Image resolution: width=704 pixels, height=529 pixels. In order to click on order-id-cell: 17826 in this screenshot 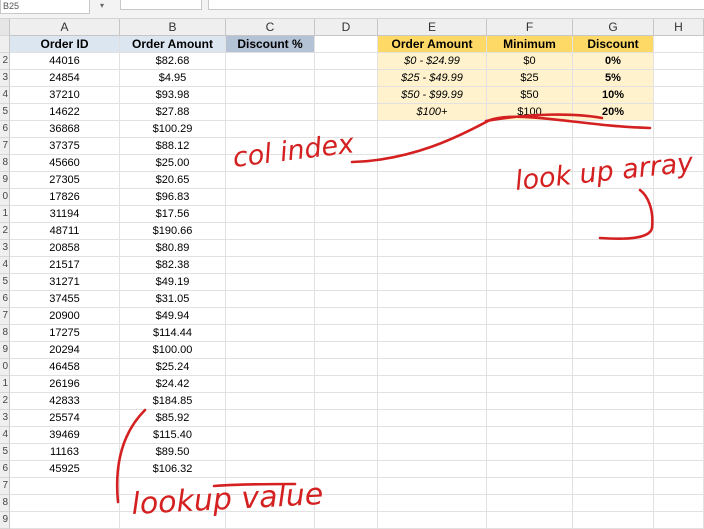, I will do `click(65, 197)`.